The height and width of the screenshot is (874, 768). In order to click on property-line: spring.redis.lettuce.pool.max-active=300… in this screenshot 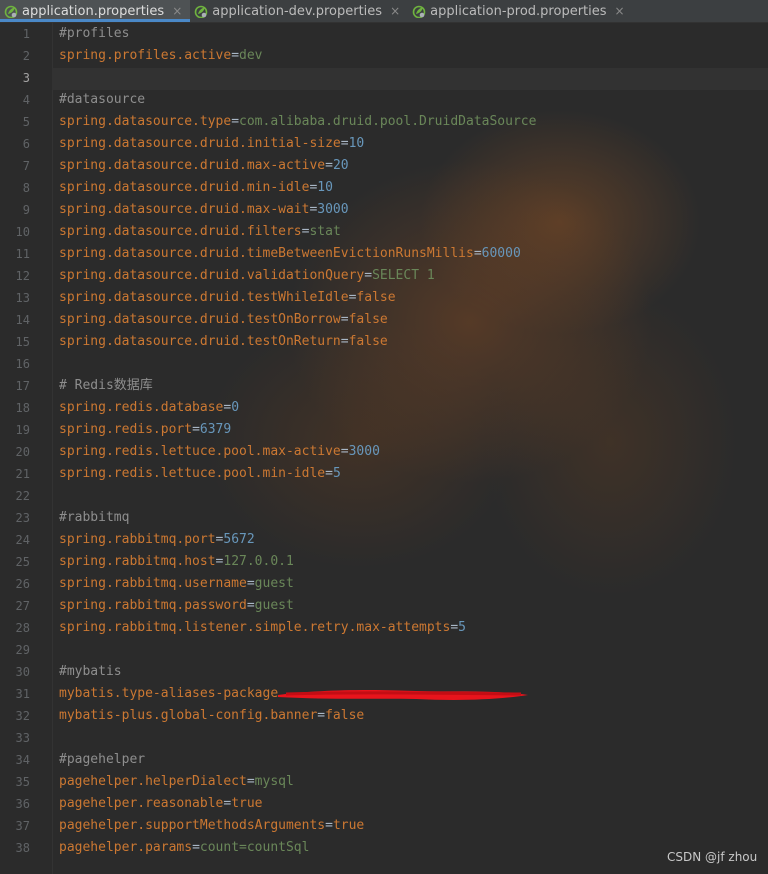, I will do `click(219, 452)`.